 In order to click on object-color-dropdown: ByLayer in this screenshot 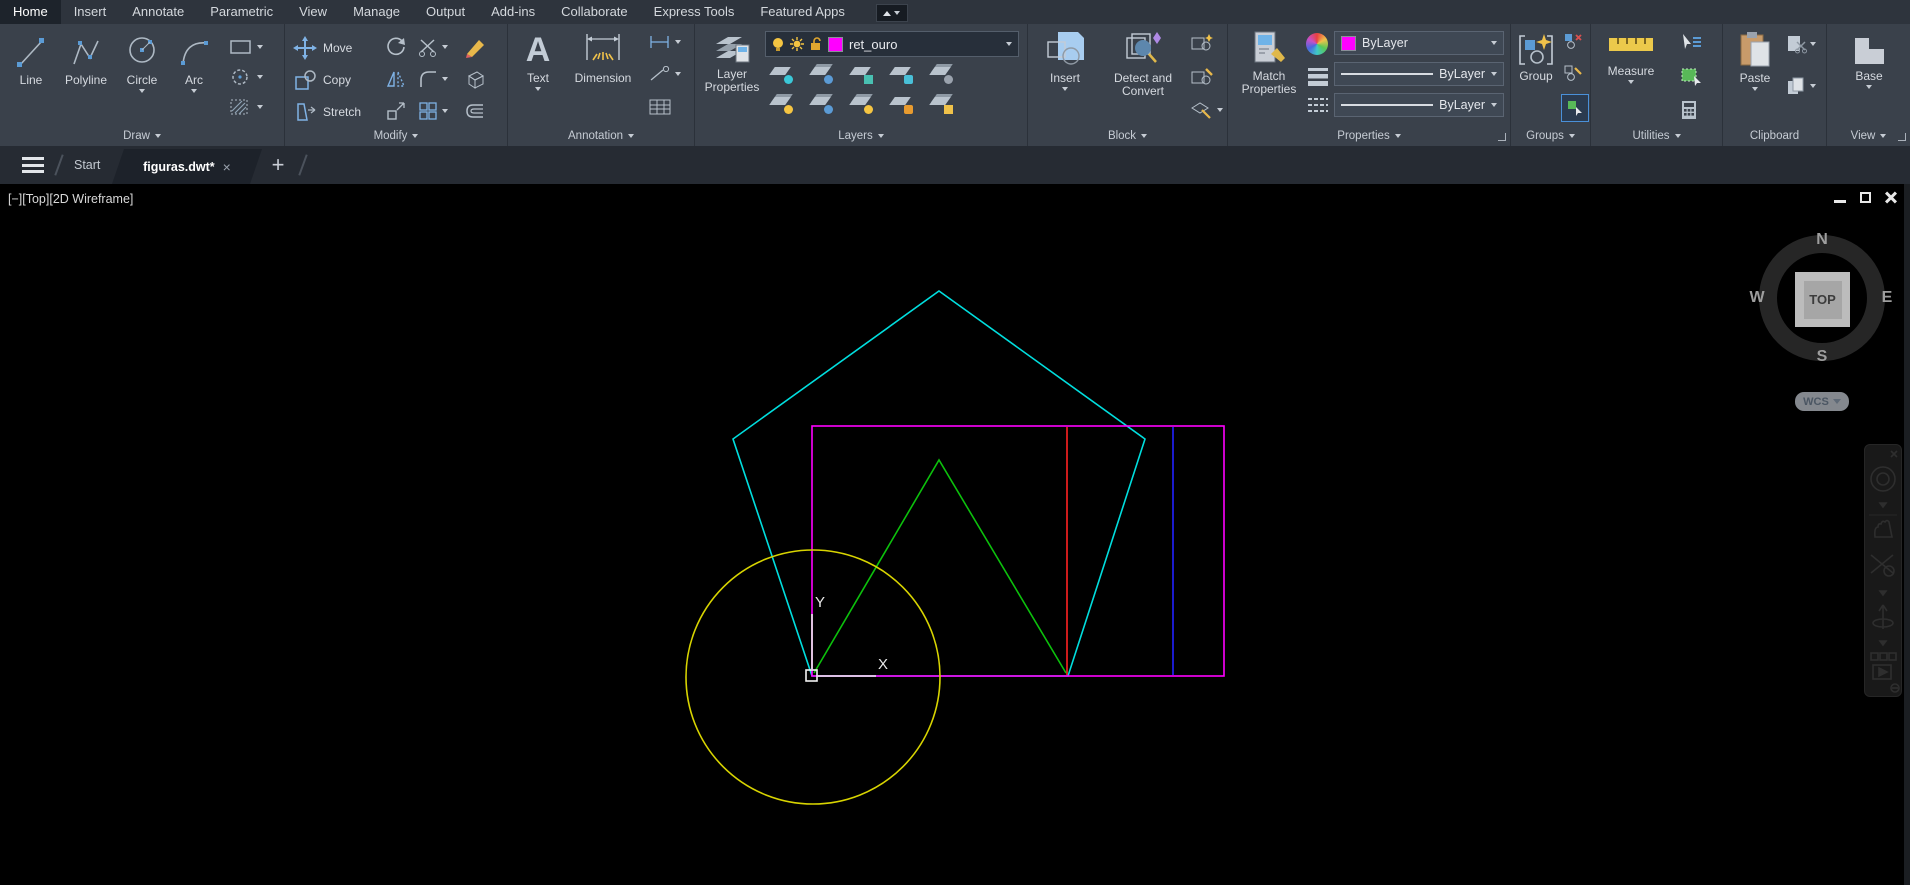, I will do `click(1419, 43)`.